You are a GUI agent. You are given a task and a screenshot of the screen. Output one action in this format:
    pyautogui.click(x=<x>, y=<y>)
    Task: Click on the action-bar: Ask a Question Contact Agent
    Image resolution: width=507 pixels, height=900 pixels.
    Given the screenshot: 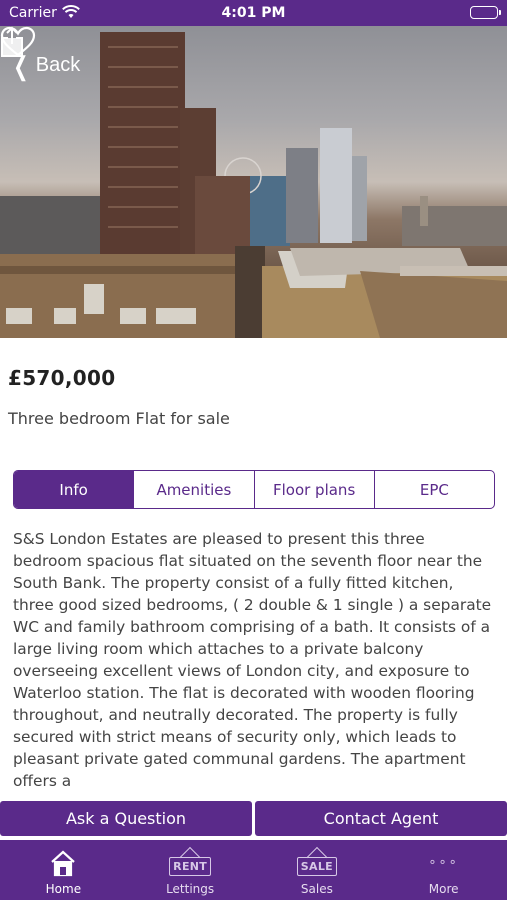 What is the action you would take?
    pyautogui.click(x=253, y=818)
    